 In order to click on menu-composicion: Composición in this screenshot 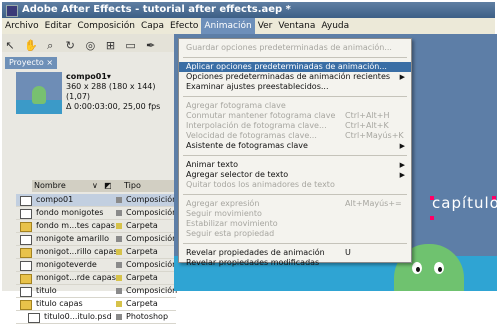, I will do `click(106, 26)`.